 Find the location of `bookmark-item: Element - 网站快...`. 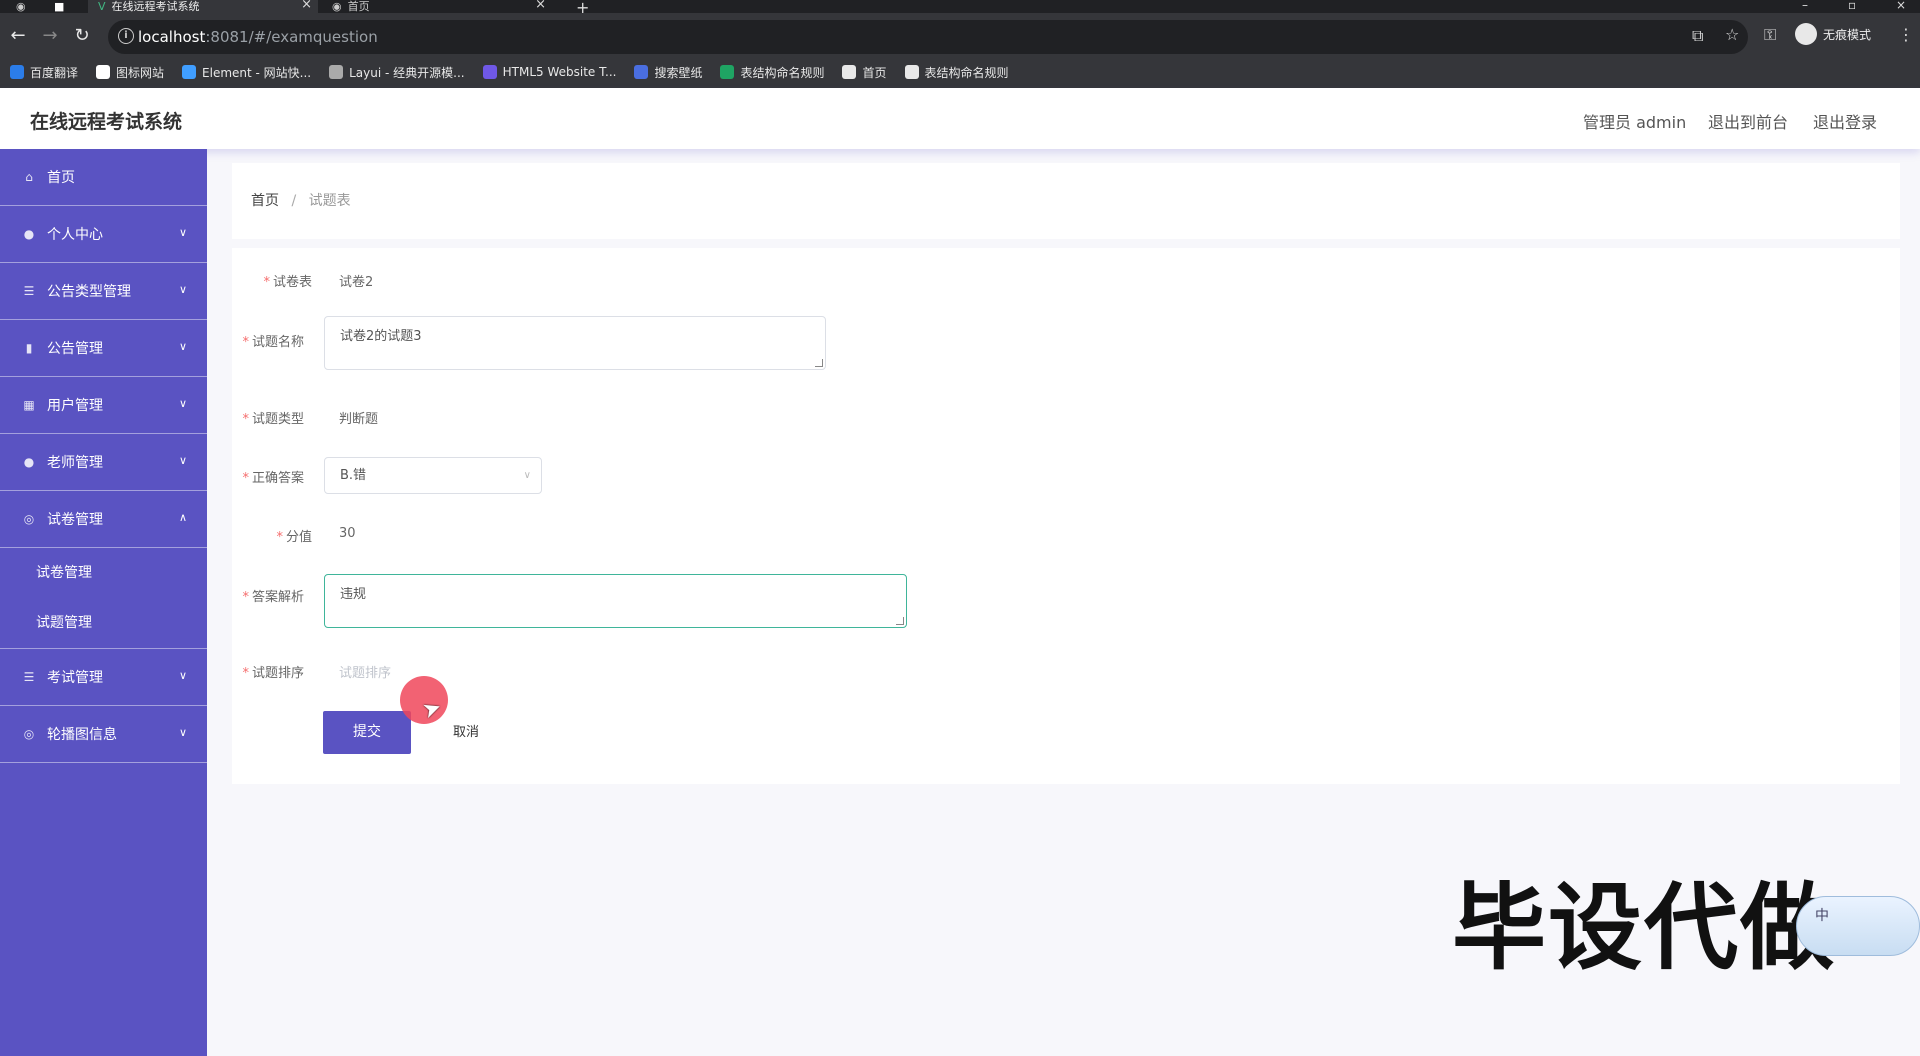

bookmark-item: Element - 网站快... is located at coordinates (246, 72).